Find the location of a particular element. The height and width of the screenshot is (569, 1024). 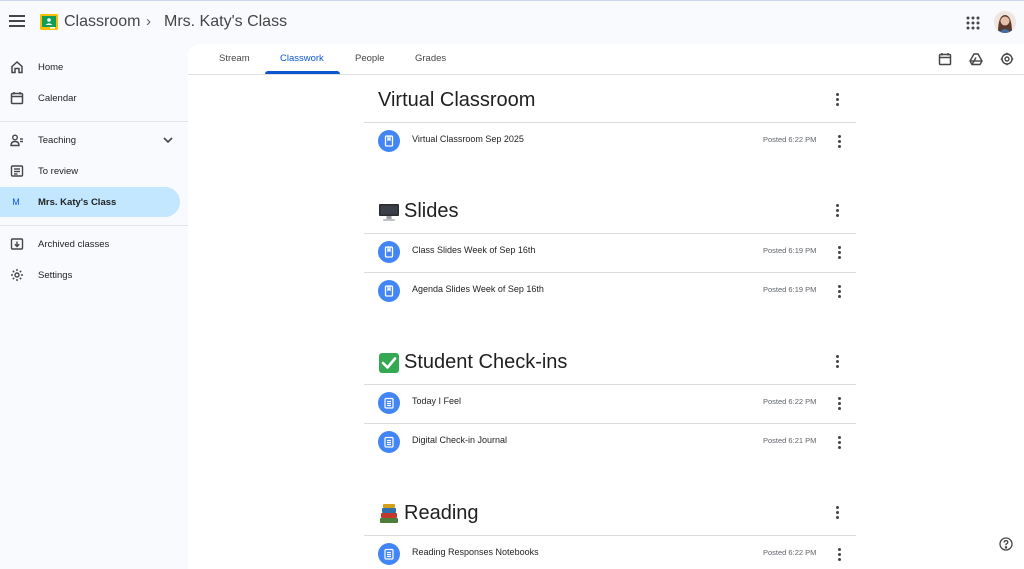

tab-classwork: Classwork is located at coordinates (302, 58).